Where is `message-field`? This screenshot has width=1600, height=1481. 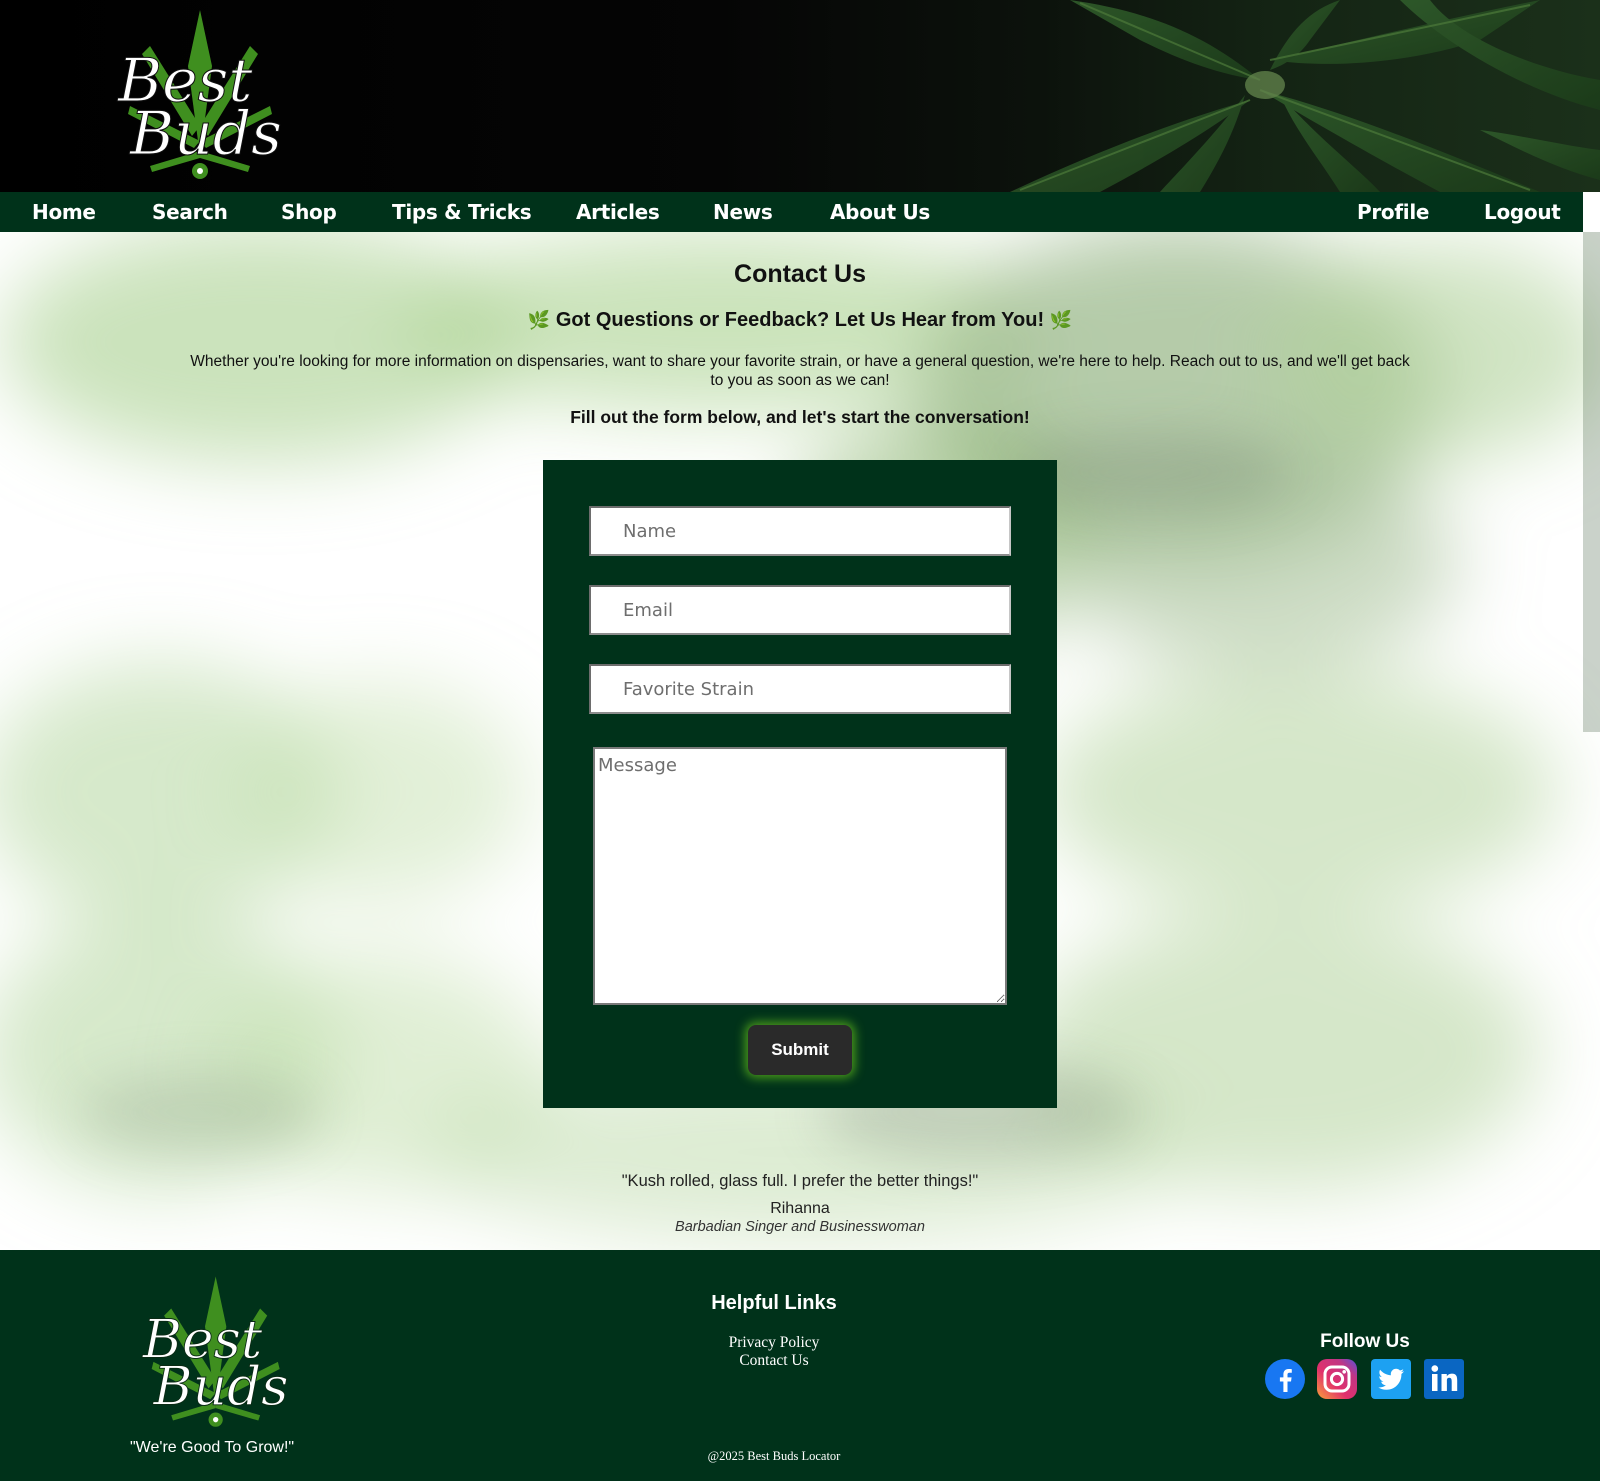
message-field is located at coordinates (800, 876).